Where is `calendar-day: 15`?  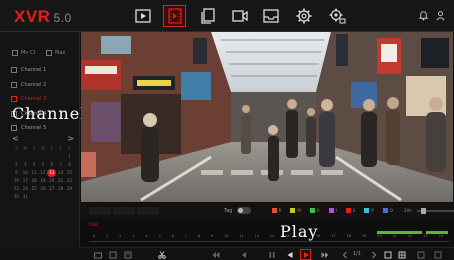 calendar-day: 15 is located at coordinates (69, 173).